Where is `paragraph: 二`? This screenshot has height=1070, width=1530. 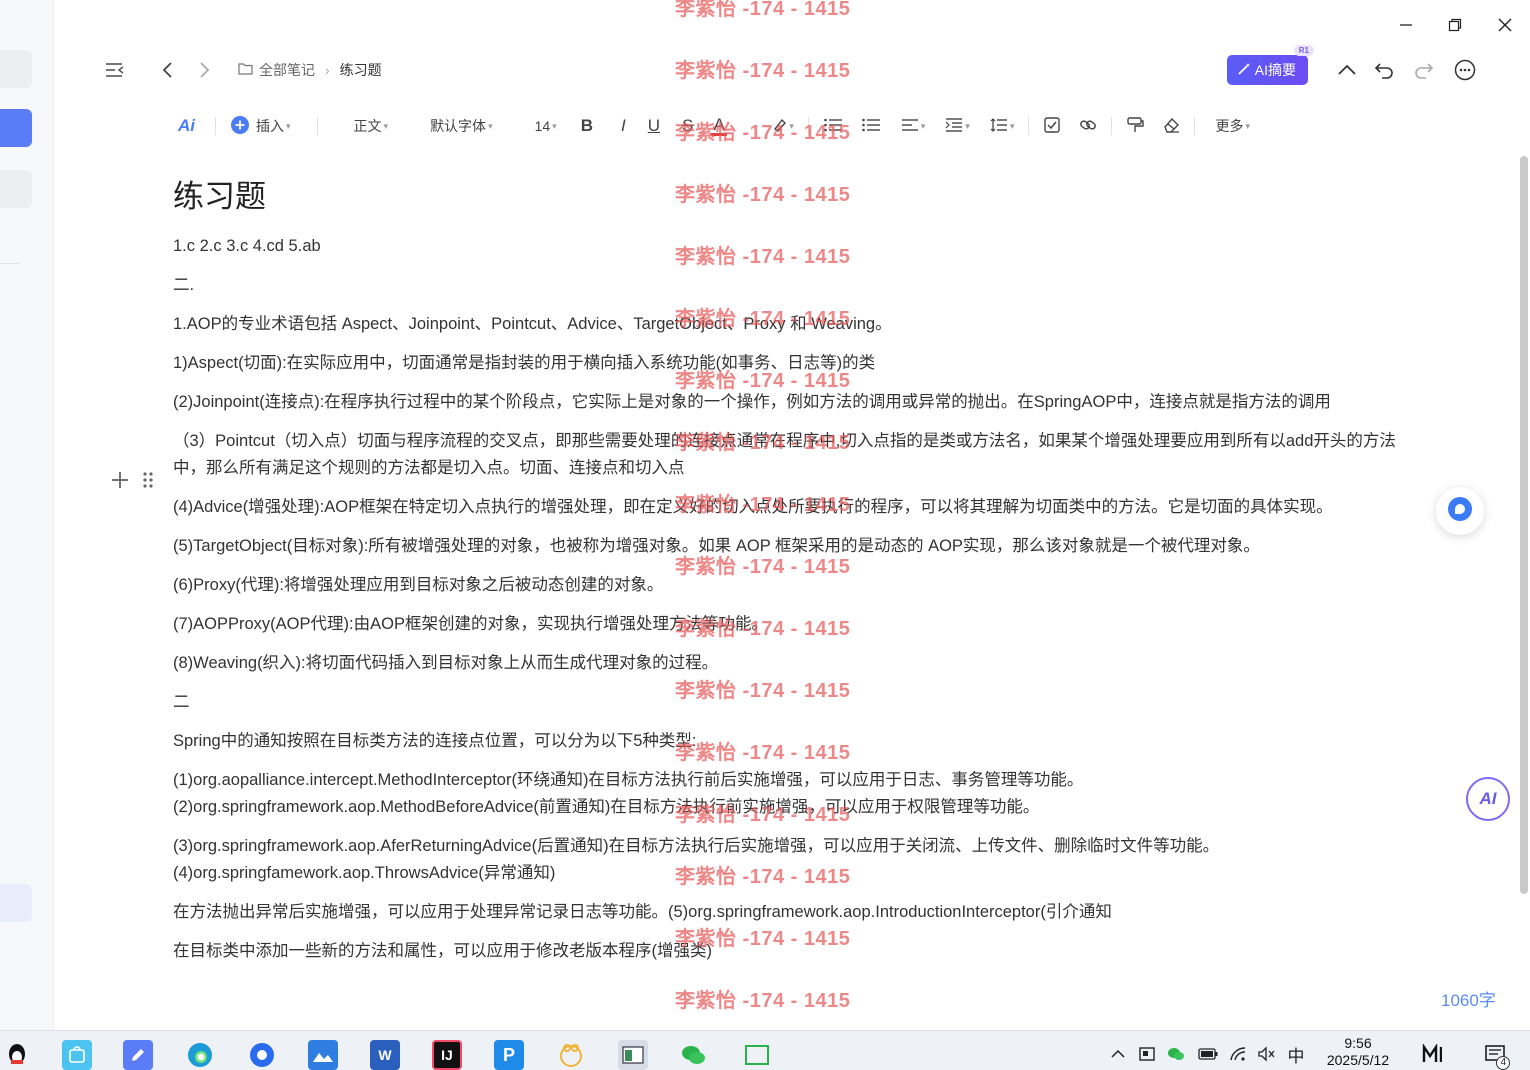
paragraph: 二 is located at coordinates (788, 702).